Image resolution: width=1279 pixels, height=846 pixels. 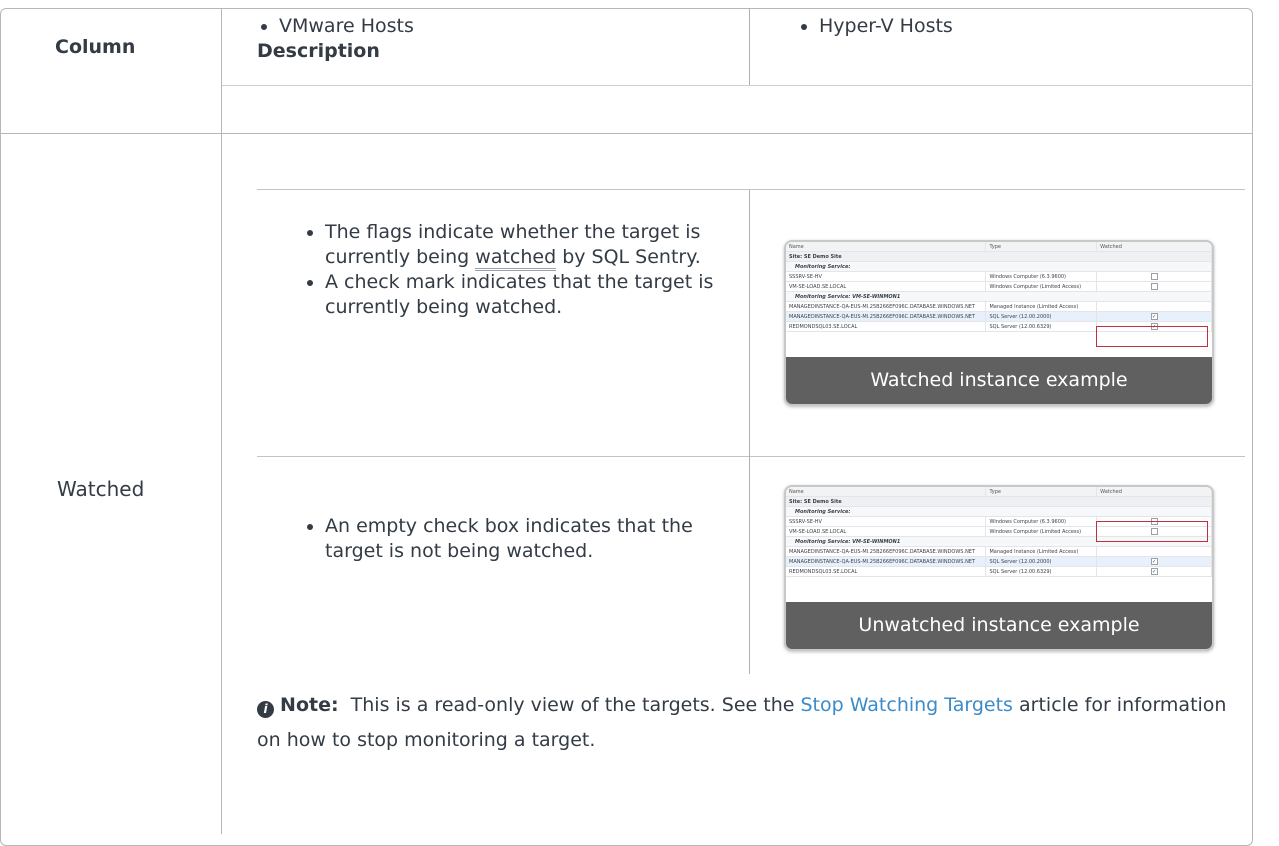 I want to click on nested-top-line, so click(x=751, y=189).